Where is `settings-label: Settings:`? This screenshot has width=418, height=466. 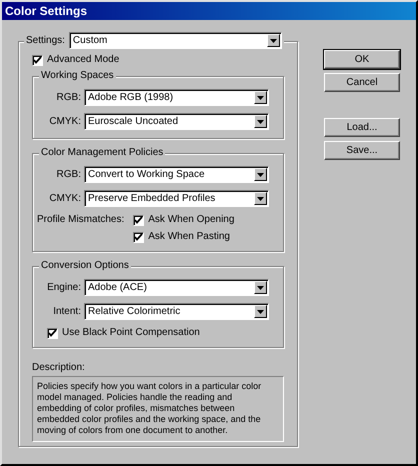 settings-label: Settings: is located at coordinates (46, 40).